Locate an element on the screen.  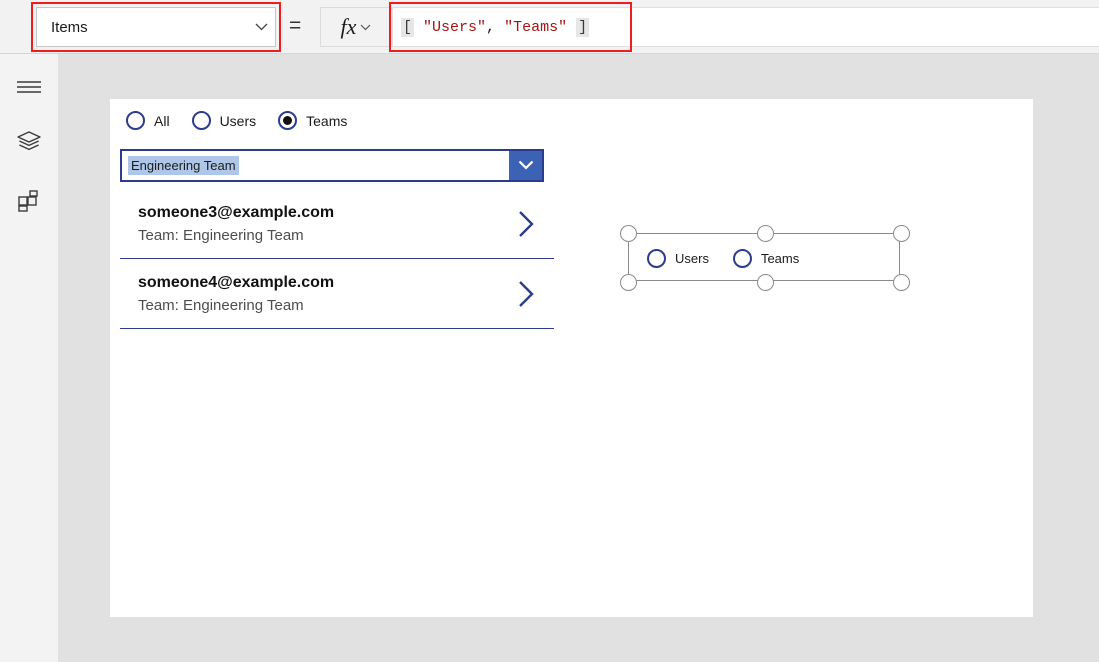
resize-handle-bottom-middle is located at coordinates (765, 282).